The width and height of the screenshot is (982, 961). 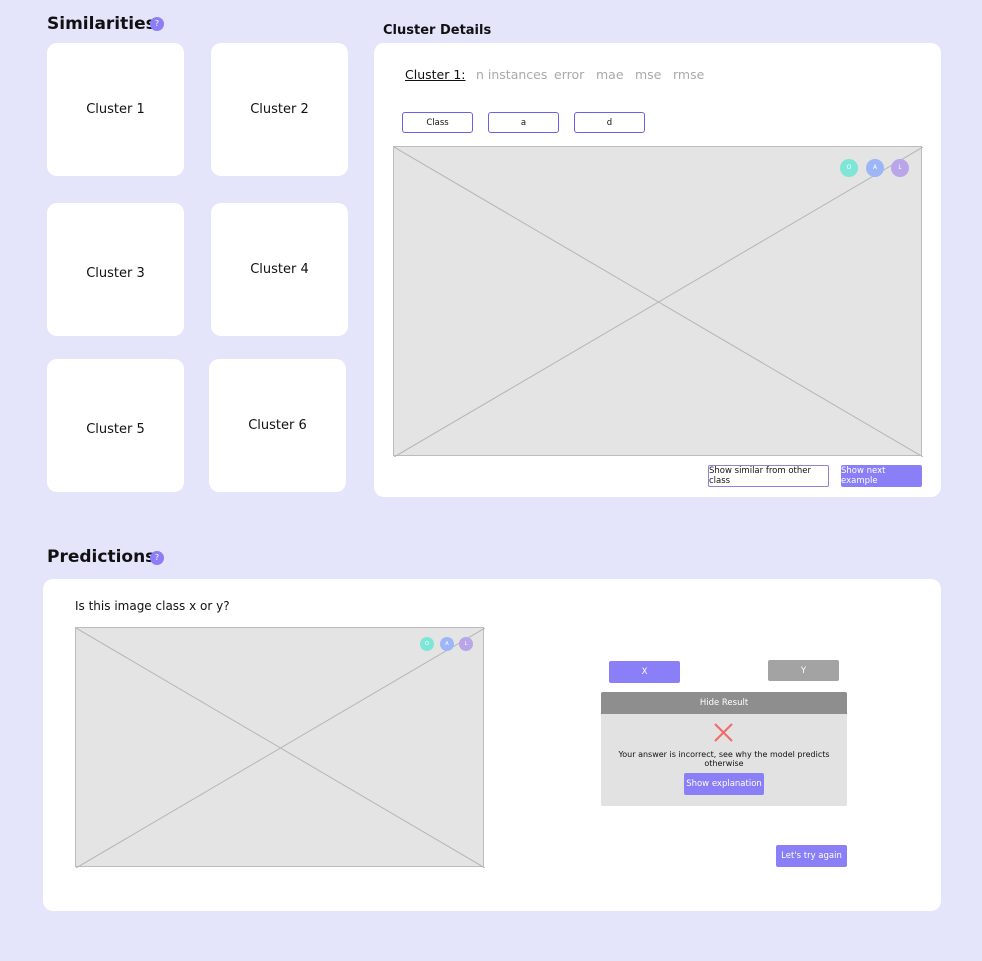 What do you see at coordinates (115, 273) in the screenshot?
I see `cluster-card-label: Cluster 3` at bounding box center [115, 273].